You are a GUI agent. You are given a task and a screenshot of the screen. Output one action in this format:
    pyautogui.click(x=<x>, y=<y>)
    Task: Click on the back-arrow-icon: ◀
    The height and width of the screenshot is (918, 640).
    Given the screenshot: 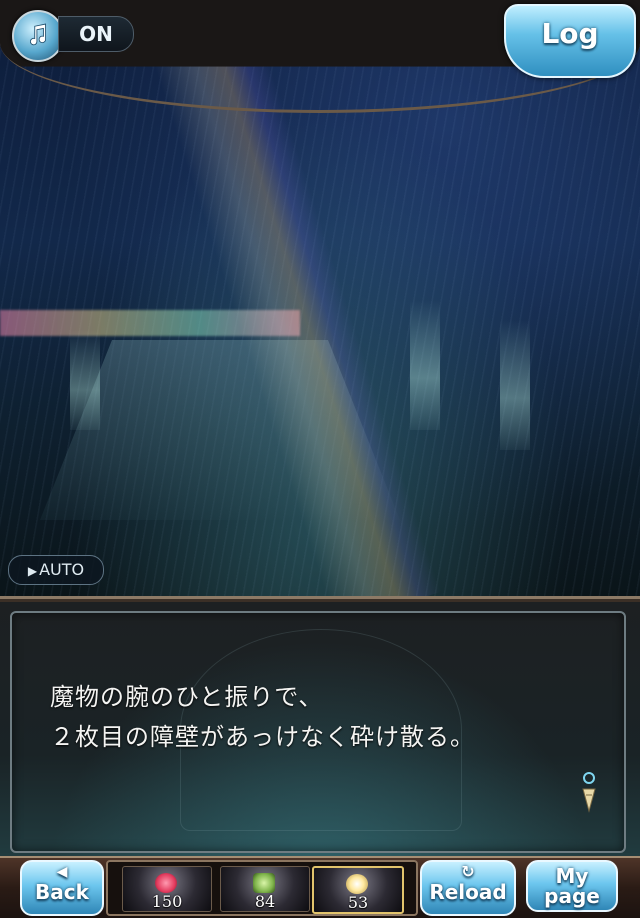 What is the action you would take?
    pyautogui.click(x=62, y=872)
    